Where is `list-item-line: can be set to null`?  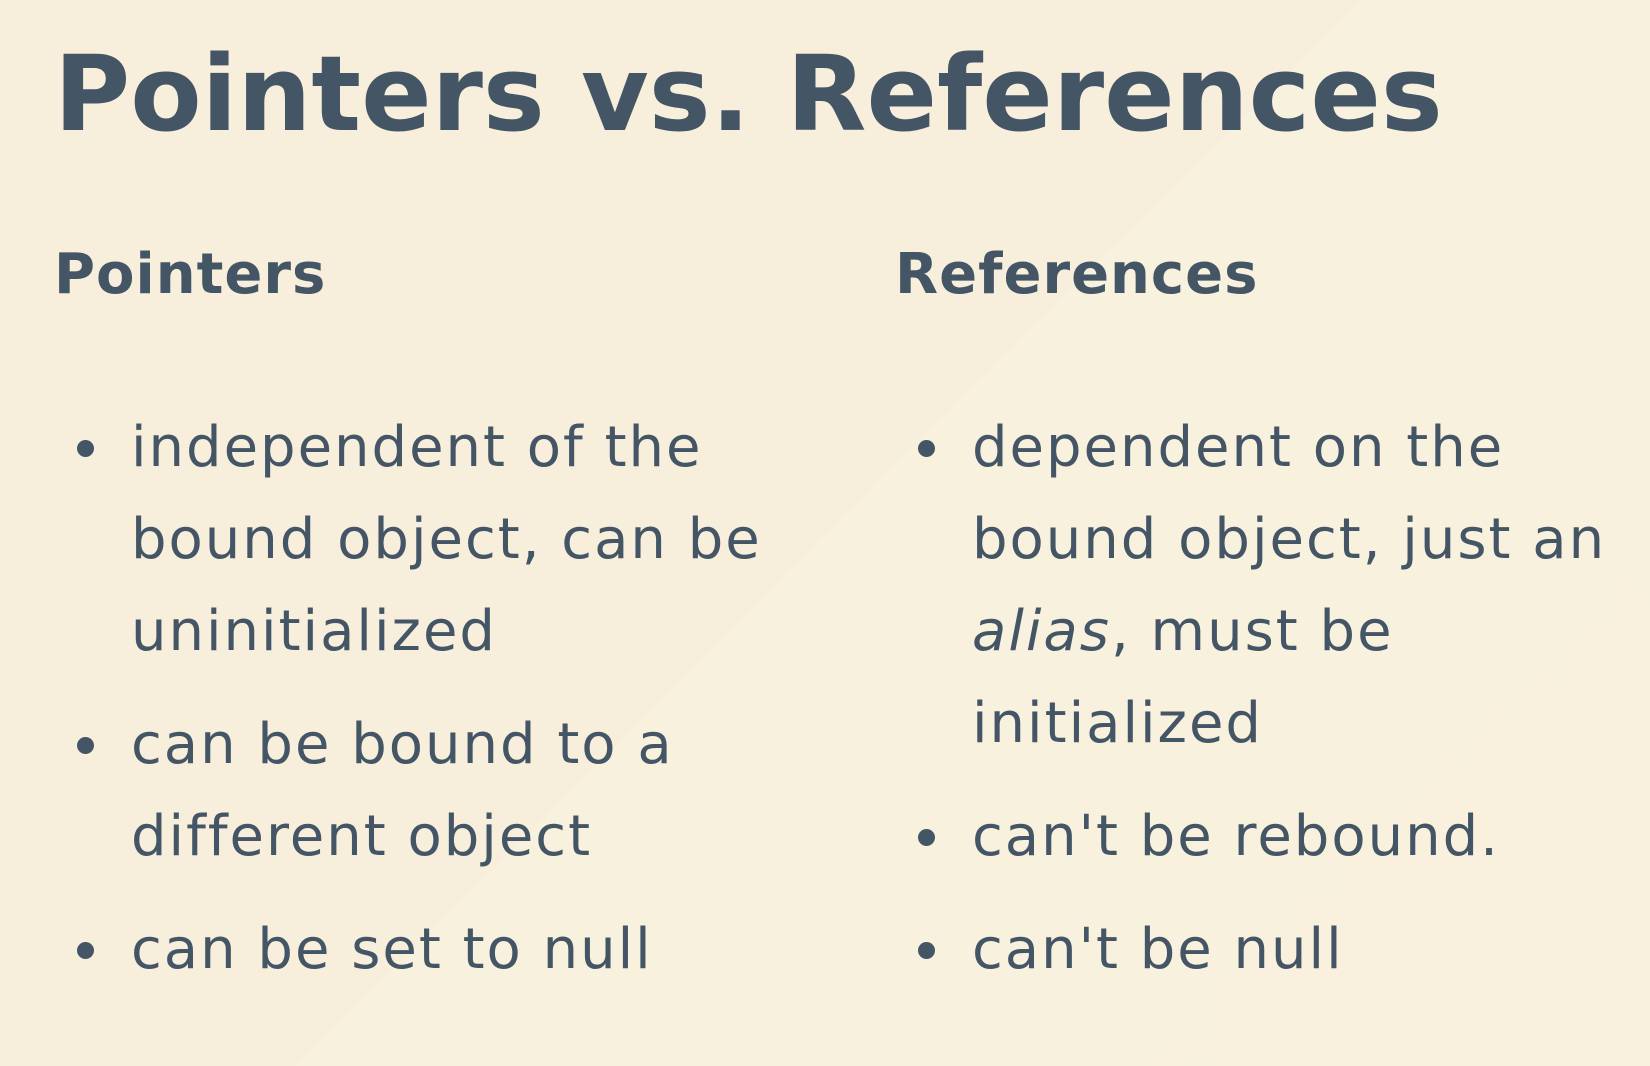 list-item-line: can be set to null is located at coordinates (392, 949).